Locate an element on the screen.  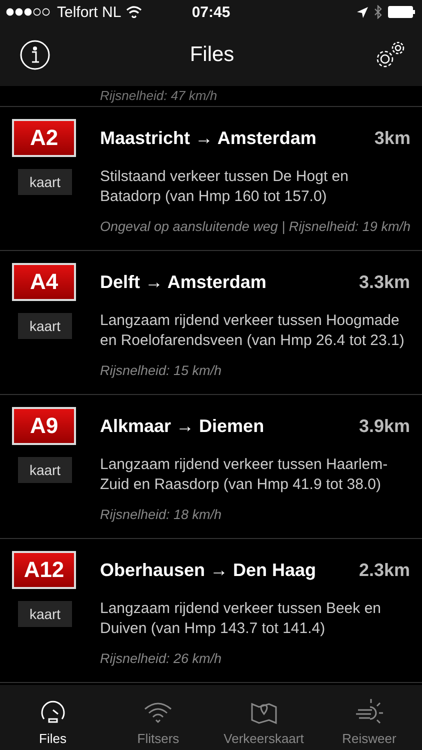
route-title: Delft → Amsterdam is located at coordinates (183, 282).